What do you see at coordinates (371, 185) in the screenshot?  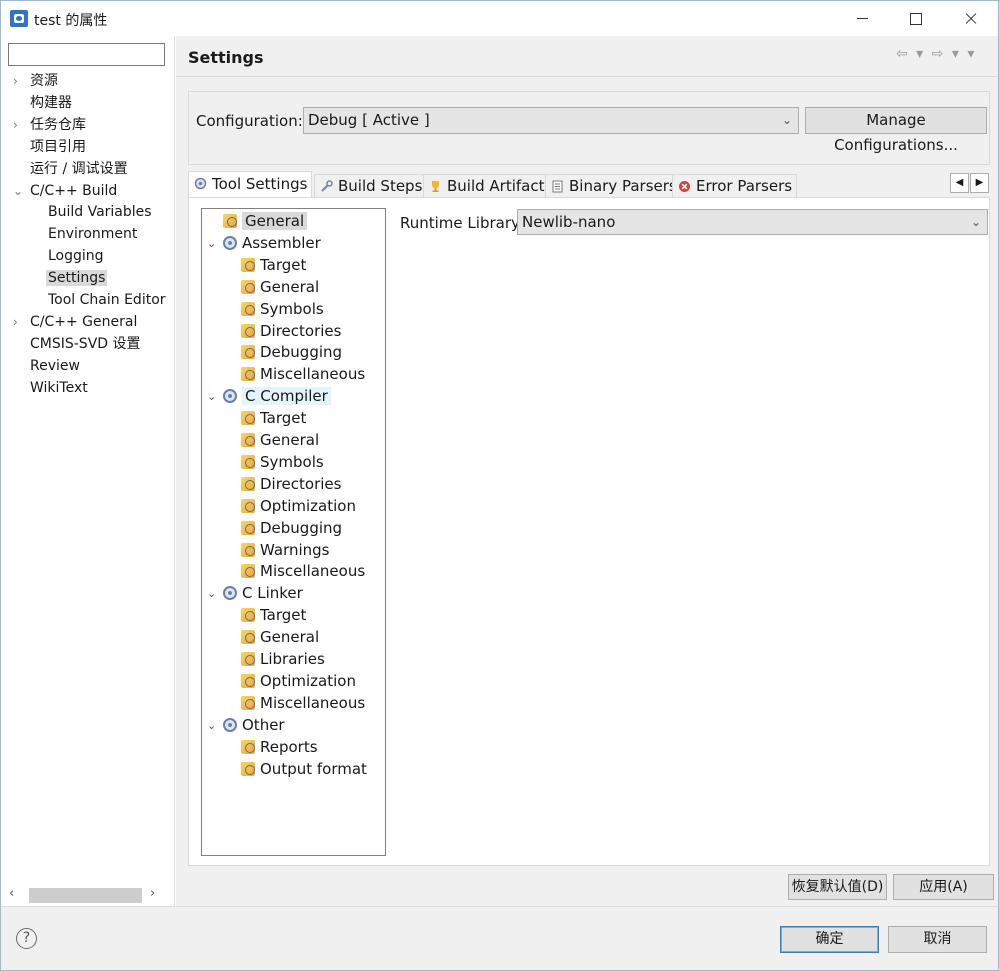 I see `tab-build-steps: Build Steps` at bounding box center [371, 185].